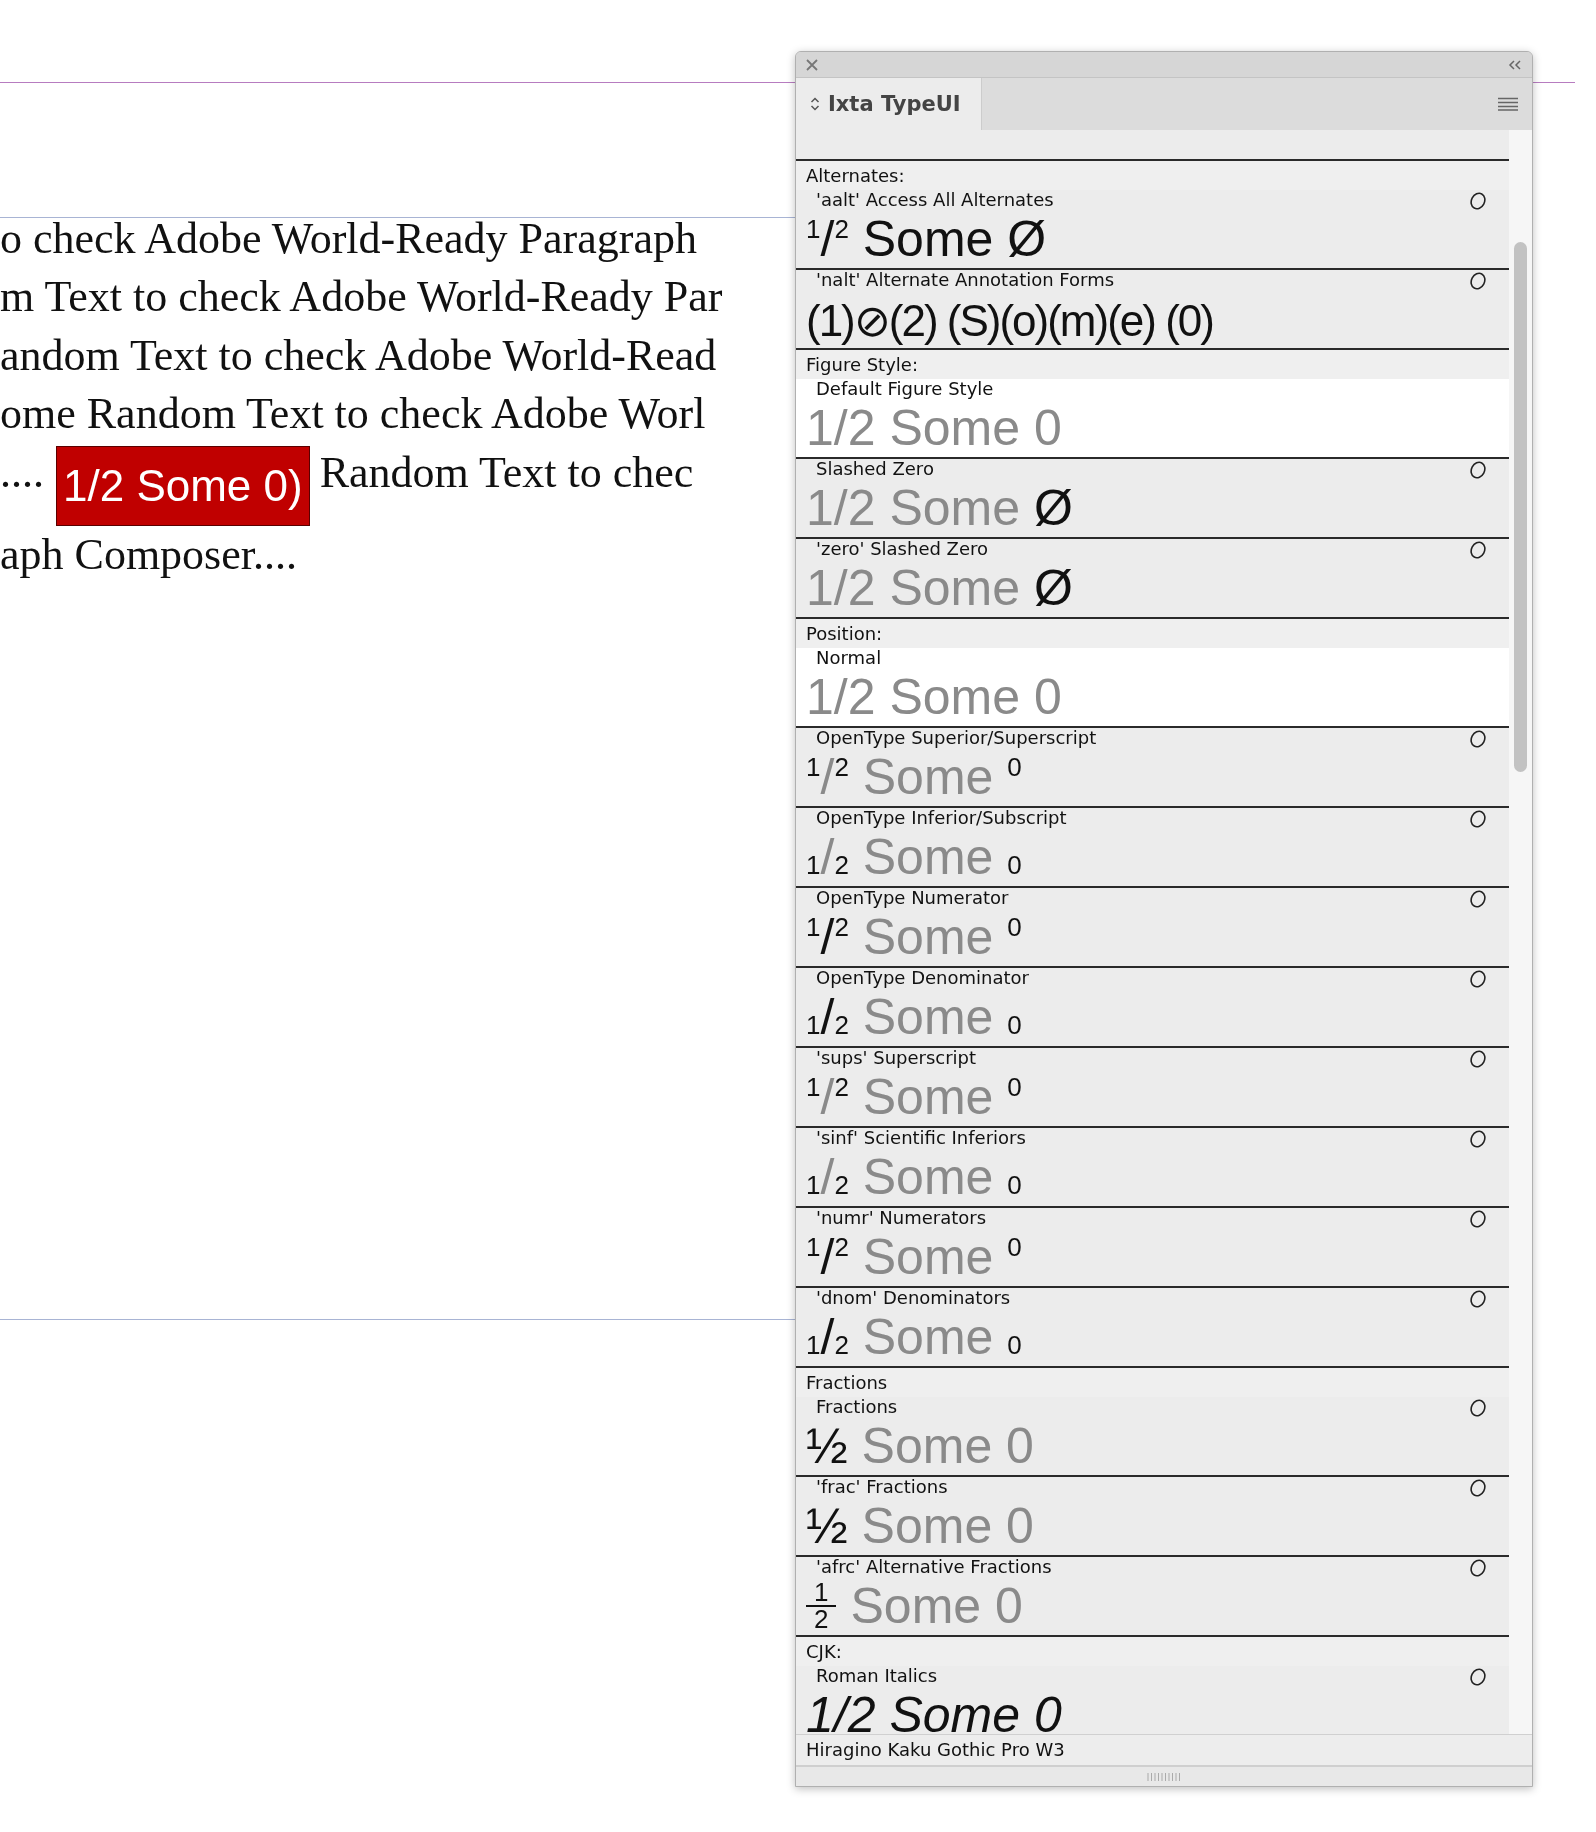 The height and width of the screenshot is (1832, 1596). What do you see at coordinates (1152, 499) in the screenshot?
I see `feature-item: Slashed Zero 1/2 Some Ø` at bounding box center [1152, 499].